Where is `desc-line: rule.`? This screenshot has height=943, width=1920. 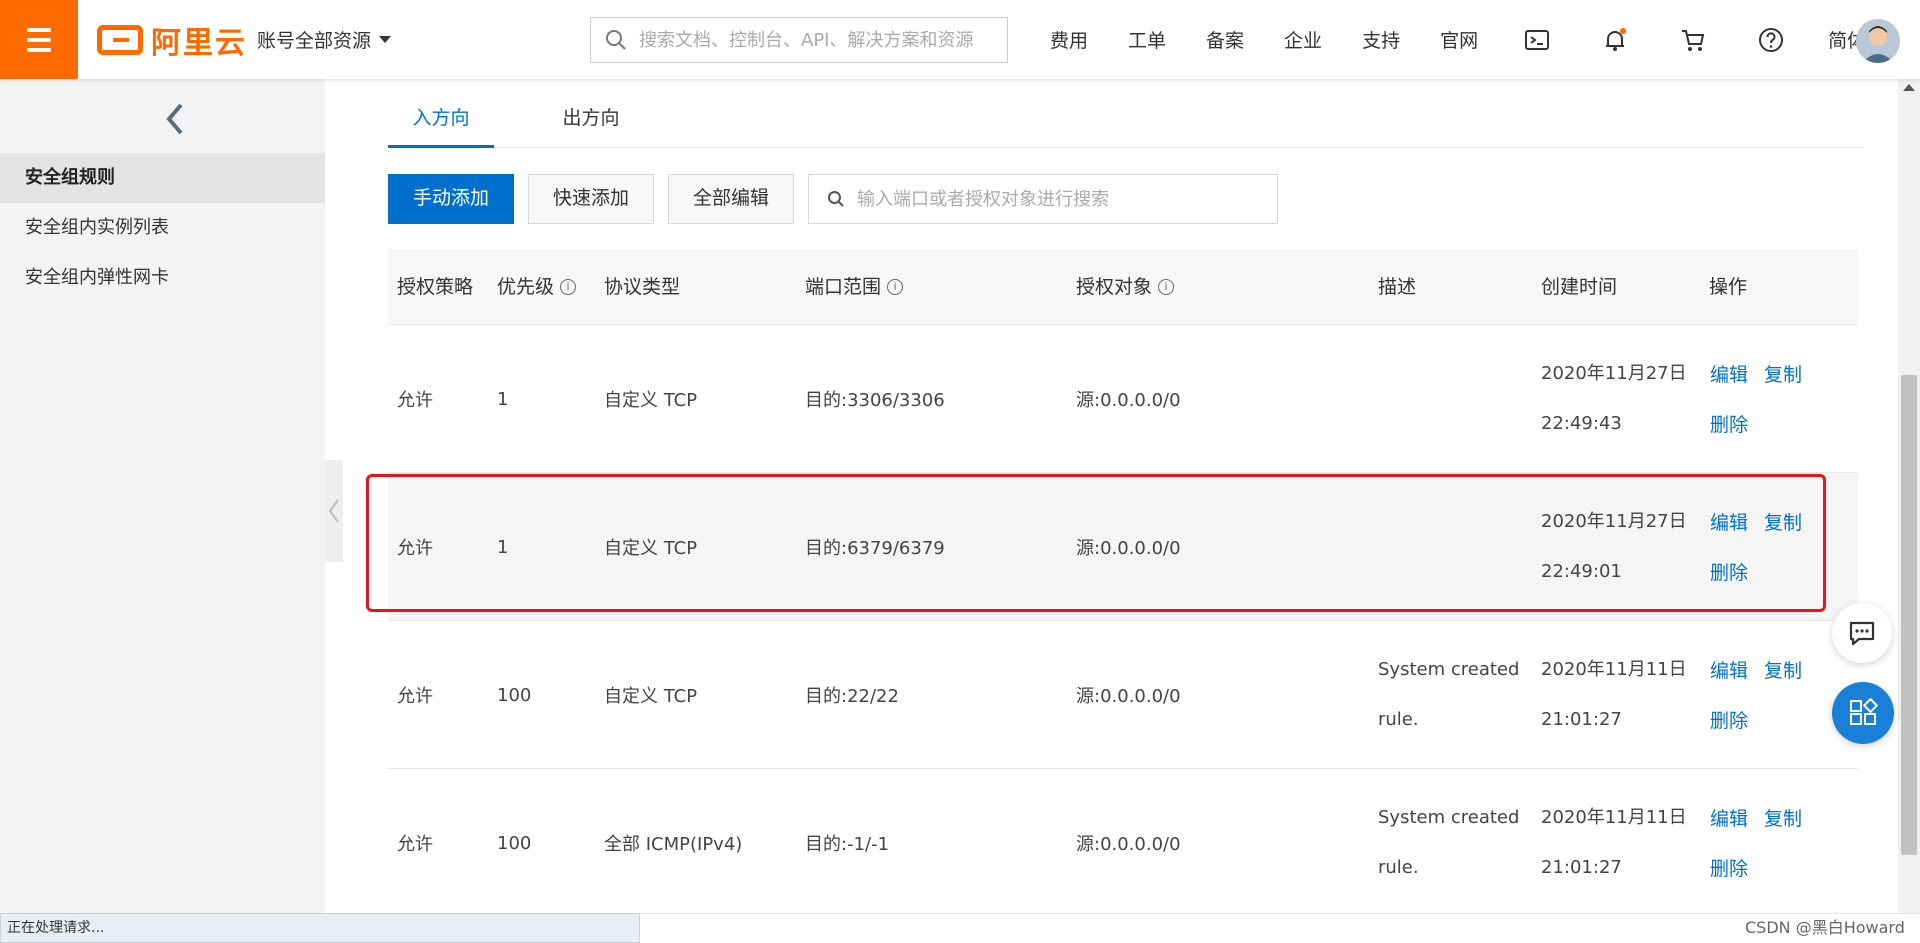 desc-line: rule. is located at coordinates (1398, 719).